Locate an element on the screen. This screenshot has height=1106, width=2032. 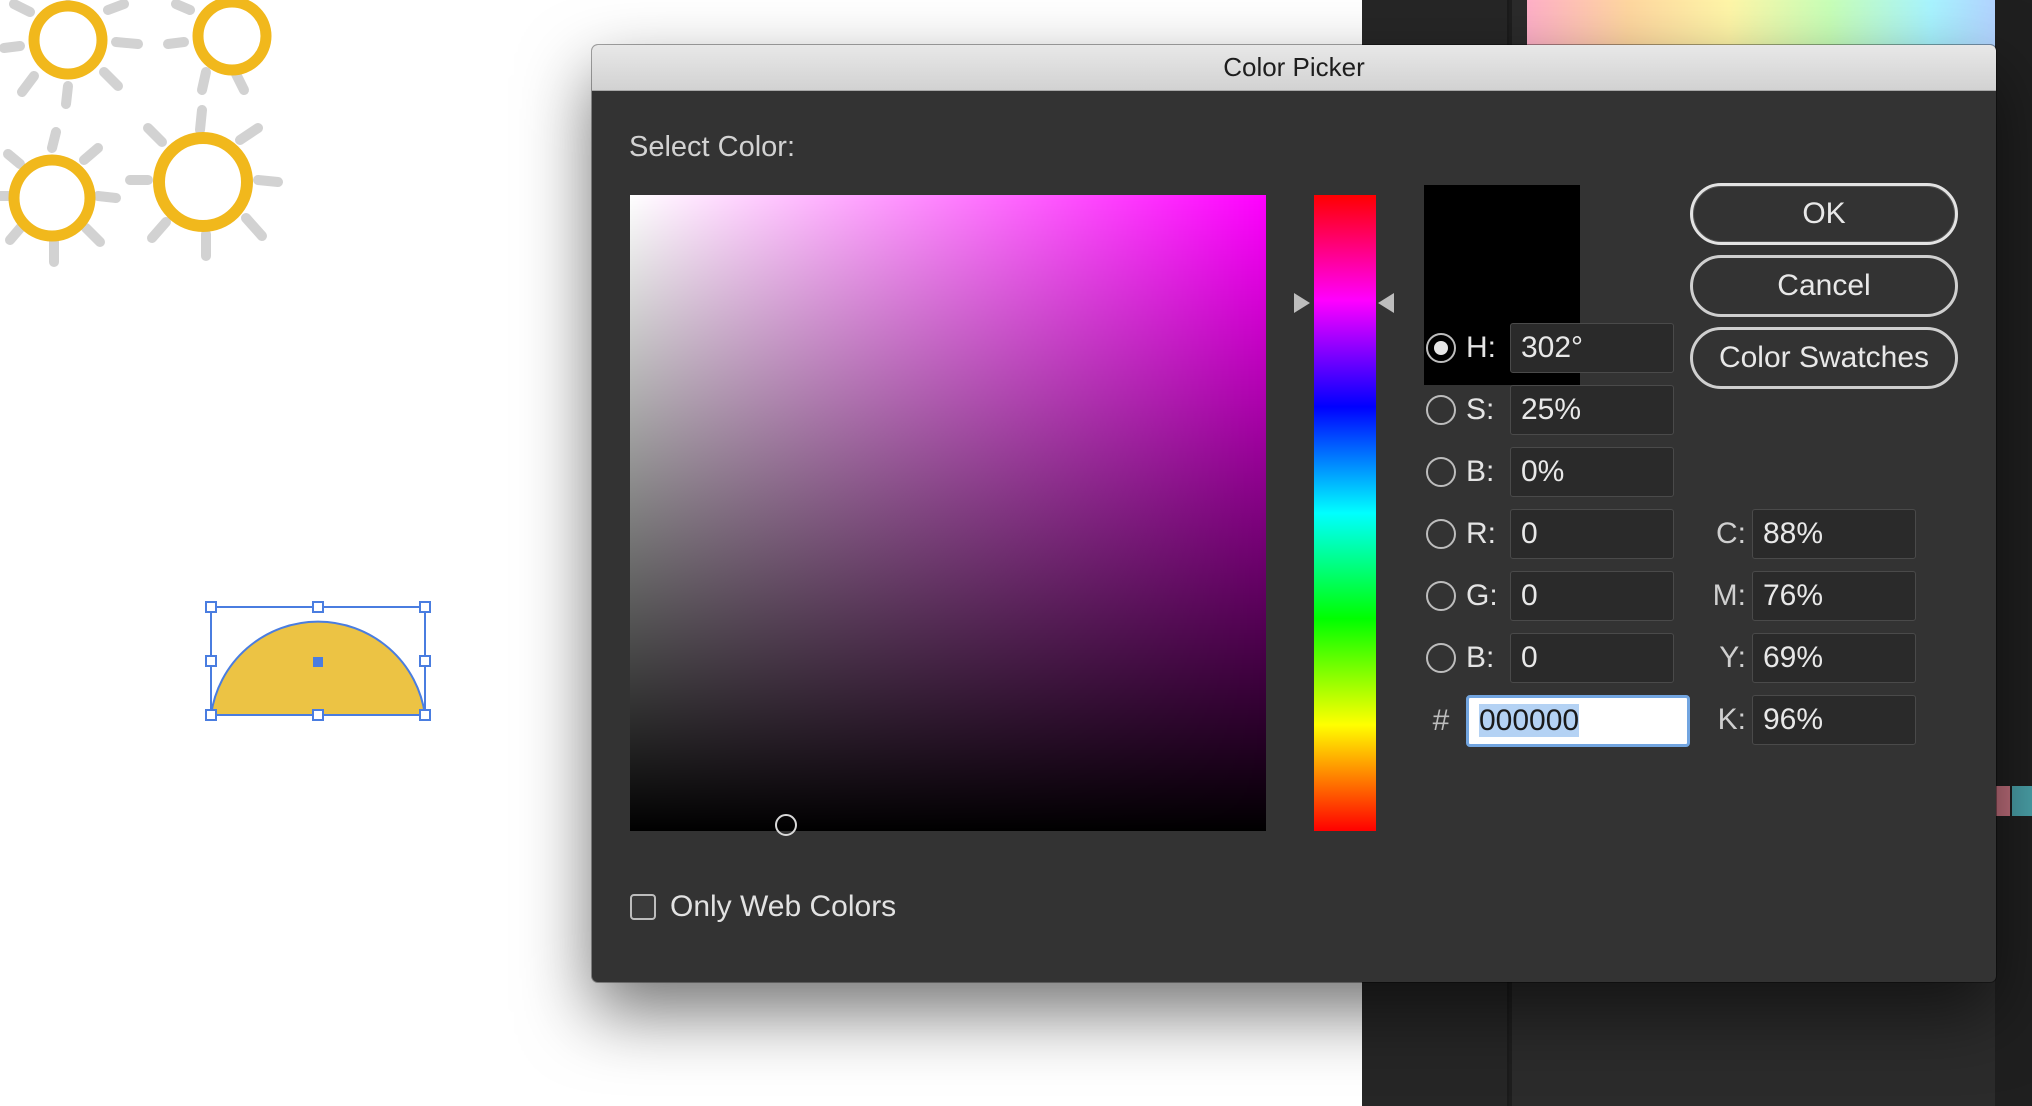
select-color-label: Select Color: is located at coordinates (712, 147).